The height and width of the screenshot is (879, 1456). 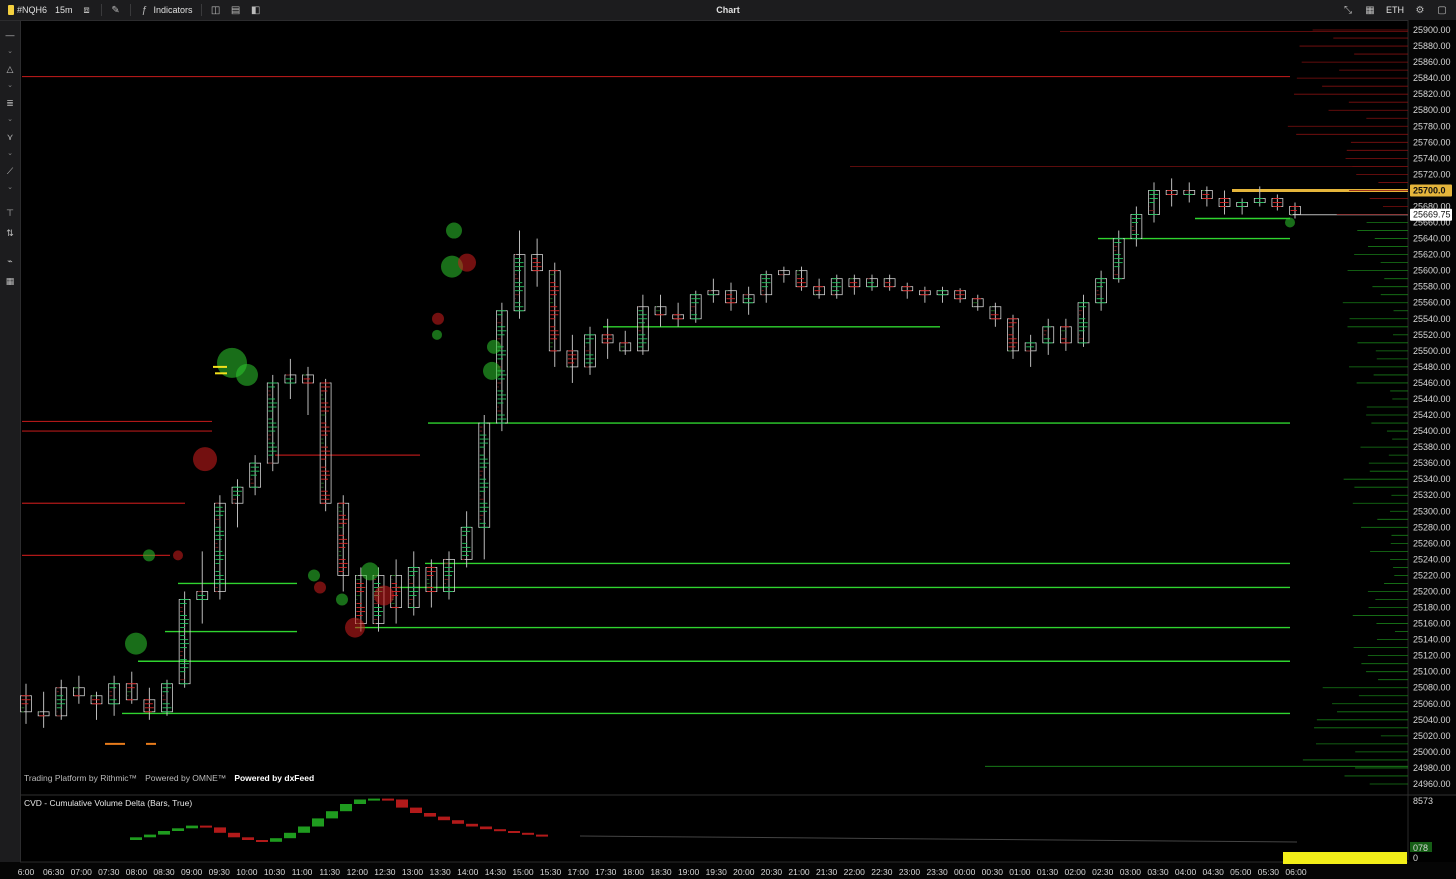 What do you see at coordinates (329, 872) in the screenshot?
I see `time-tick-label: 11:30` at bounding box center [329, 872].